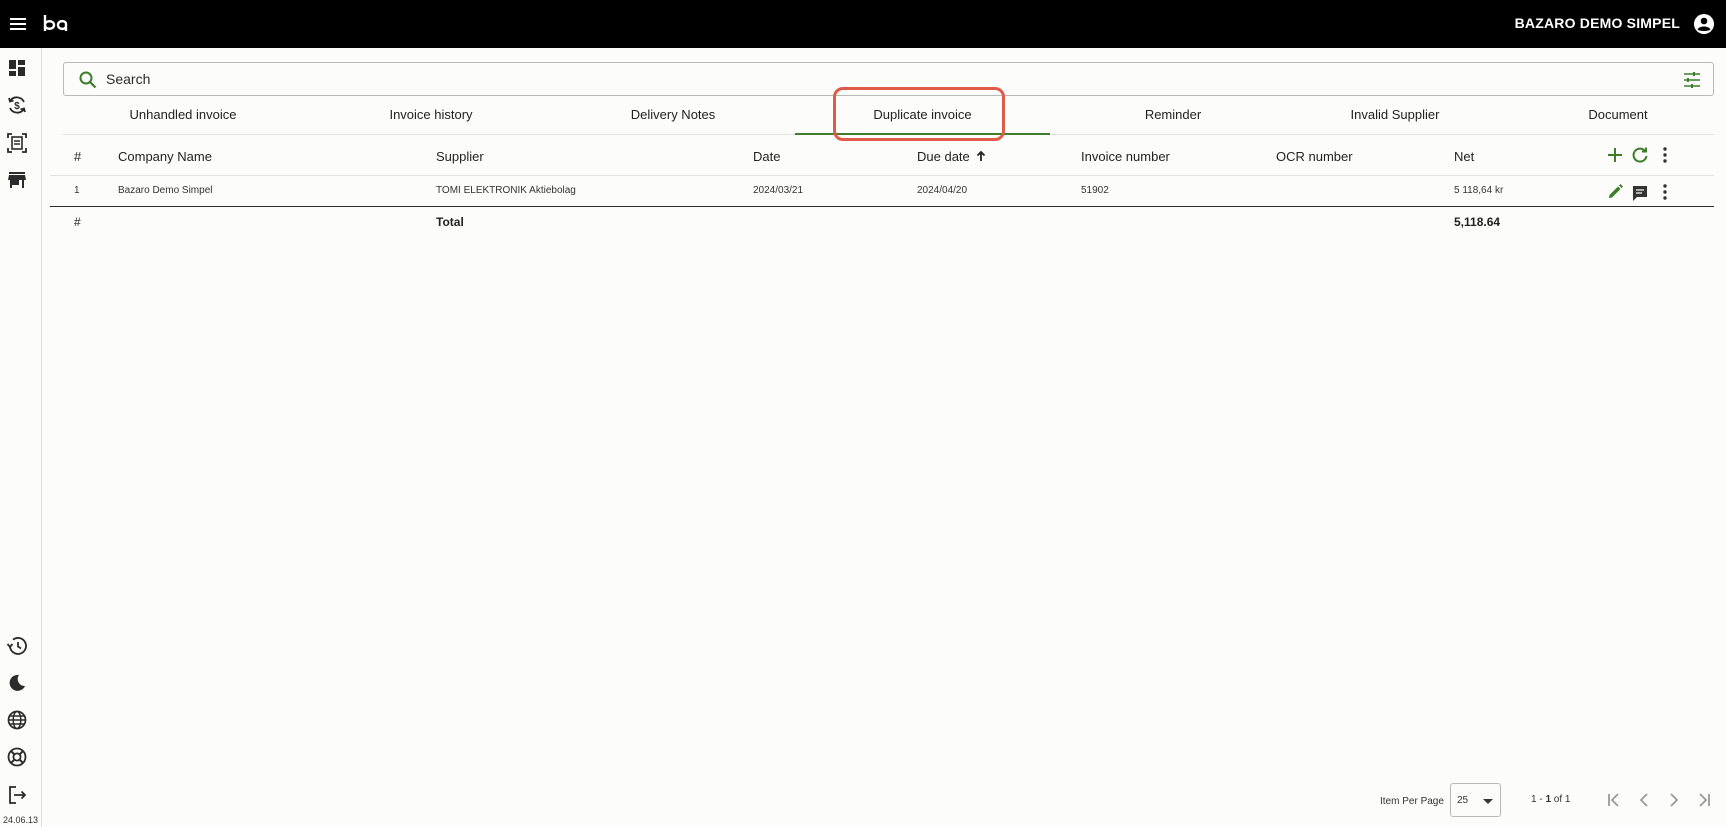 This screenshot has width=1726, height=827. I want to click on range-start: 1 -, so click(1538, 799).